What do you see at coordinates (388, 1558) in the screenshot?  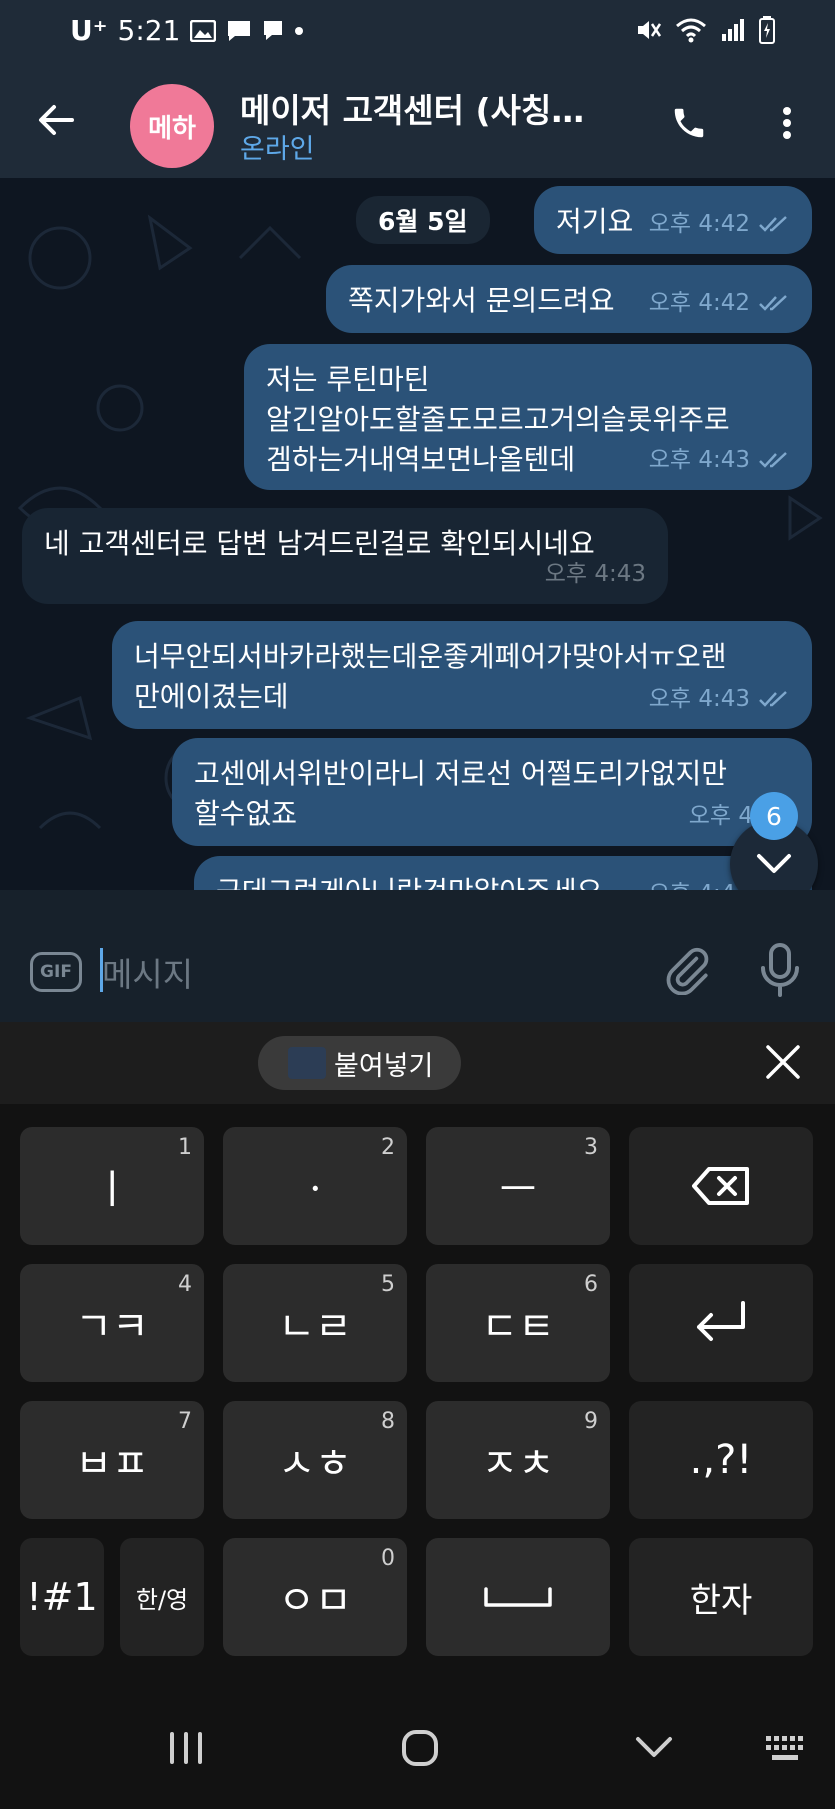 I see `key-number: 0` at bounding box center [388, 1558].